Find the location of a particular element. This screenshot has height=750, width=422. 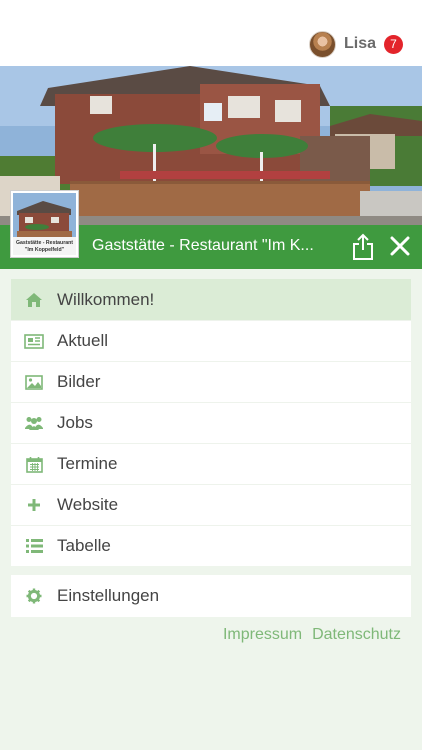

menu-item-label: Aktuell is located at coordinates (83, 340).